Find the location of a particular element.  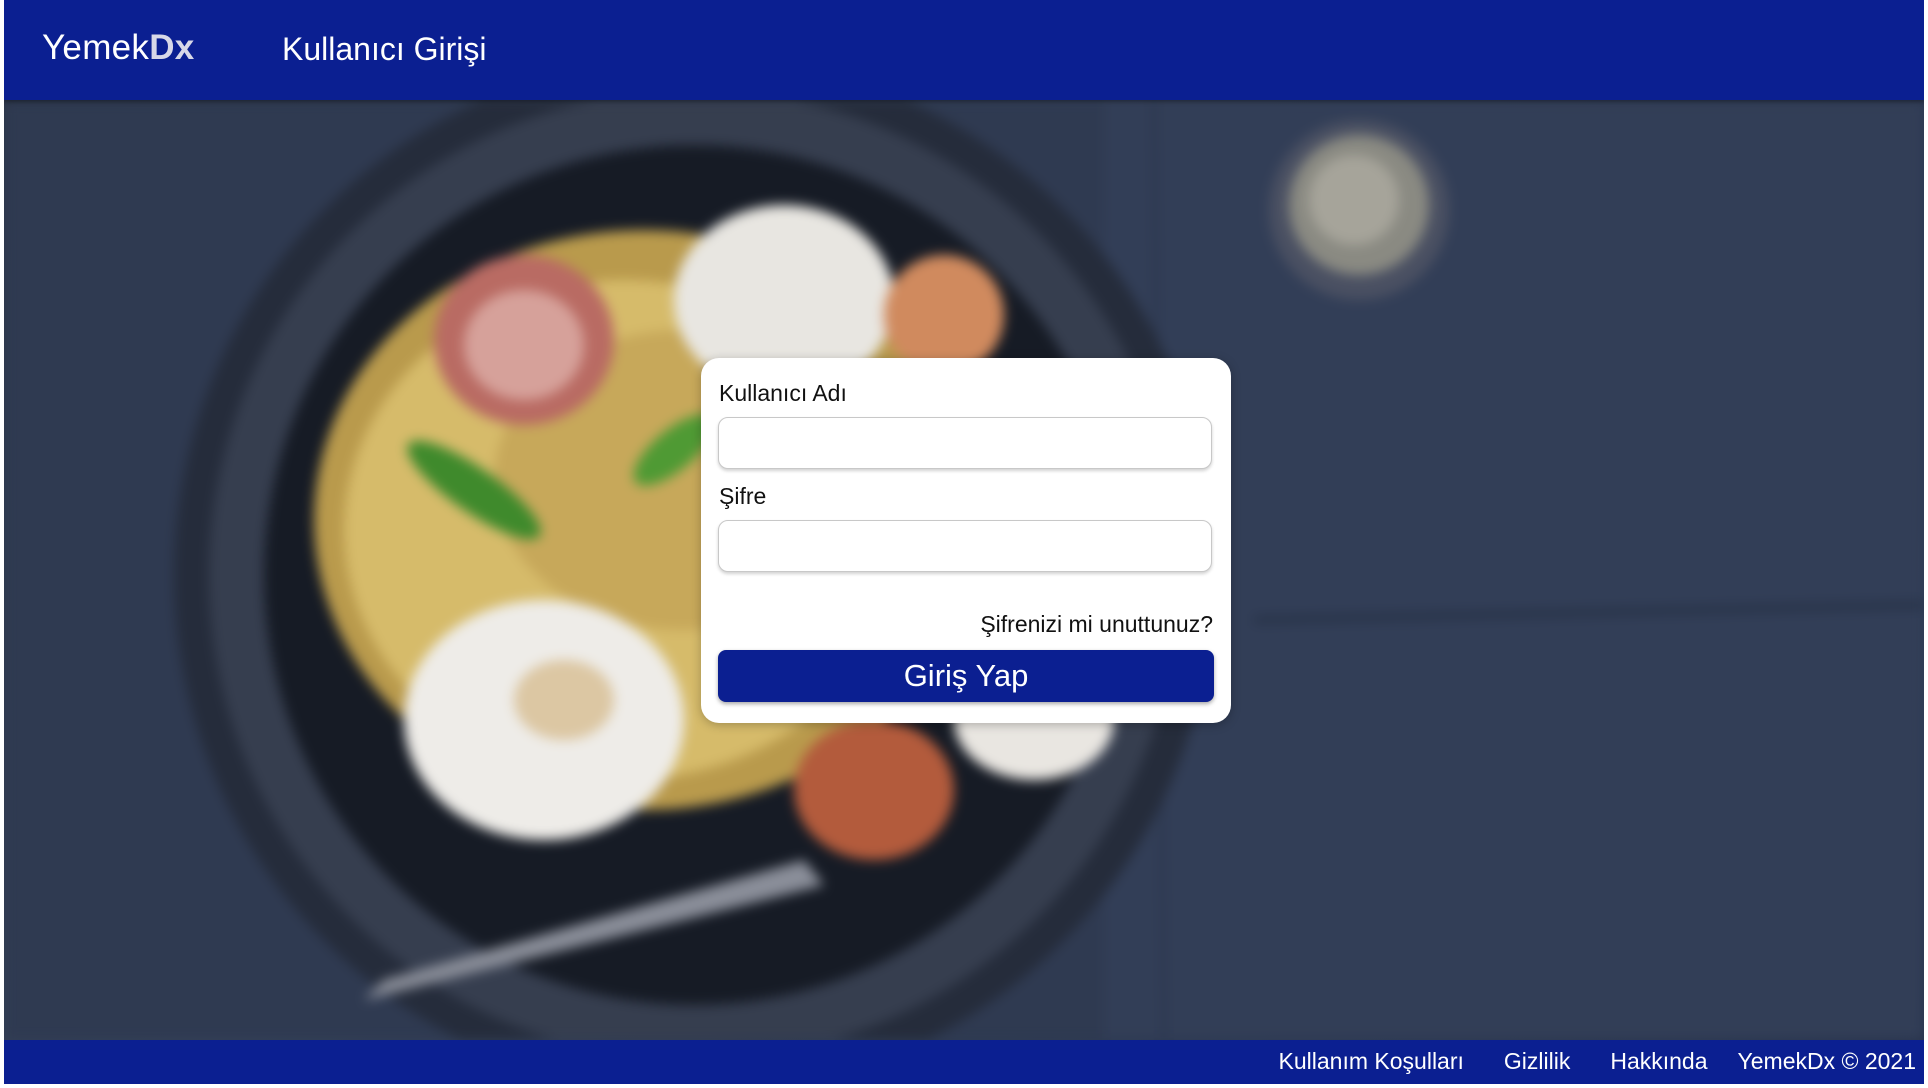

brand-logo: YemekDx is located at coordinates (118, 48).